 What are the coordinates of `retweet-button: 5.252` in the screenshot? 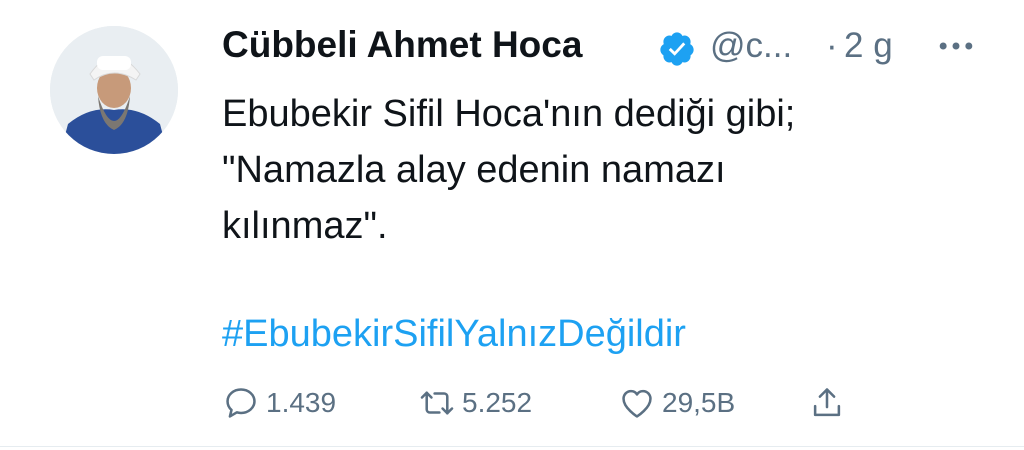 It's located at (475, 403).